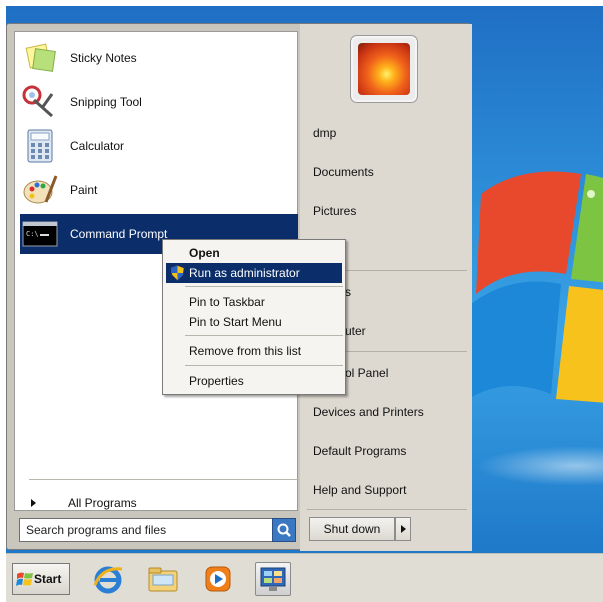  I want to click on taskbar-control-panel, so click(273, 579).